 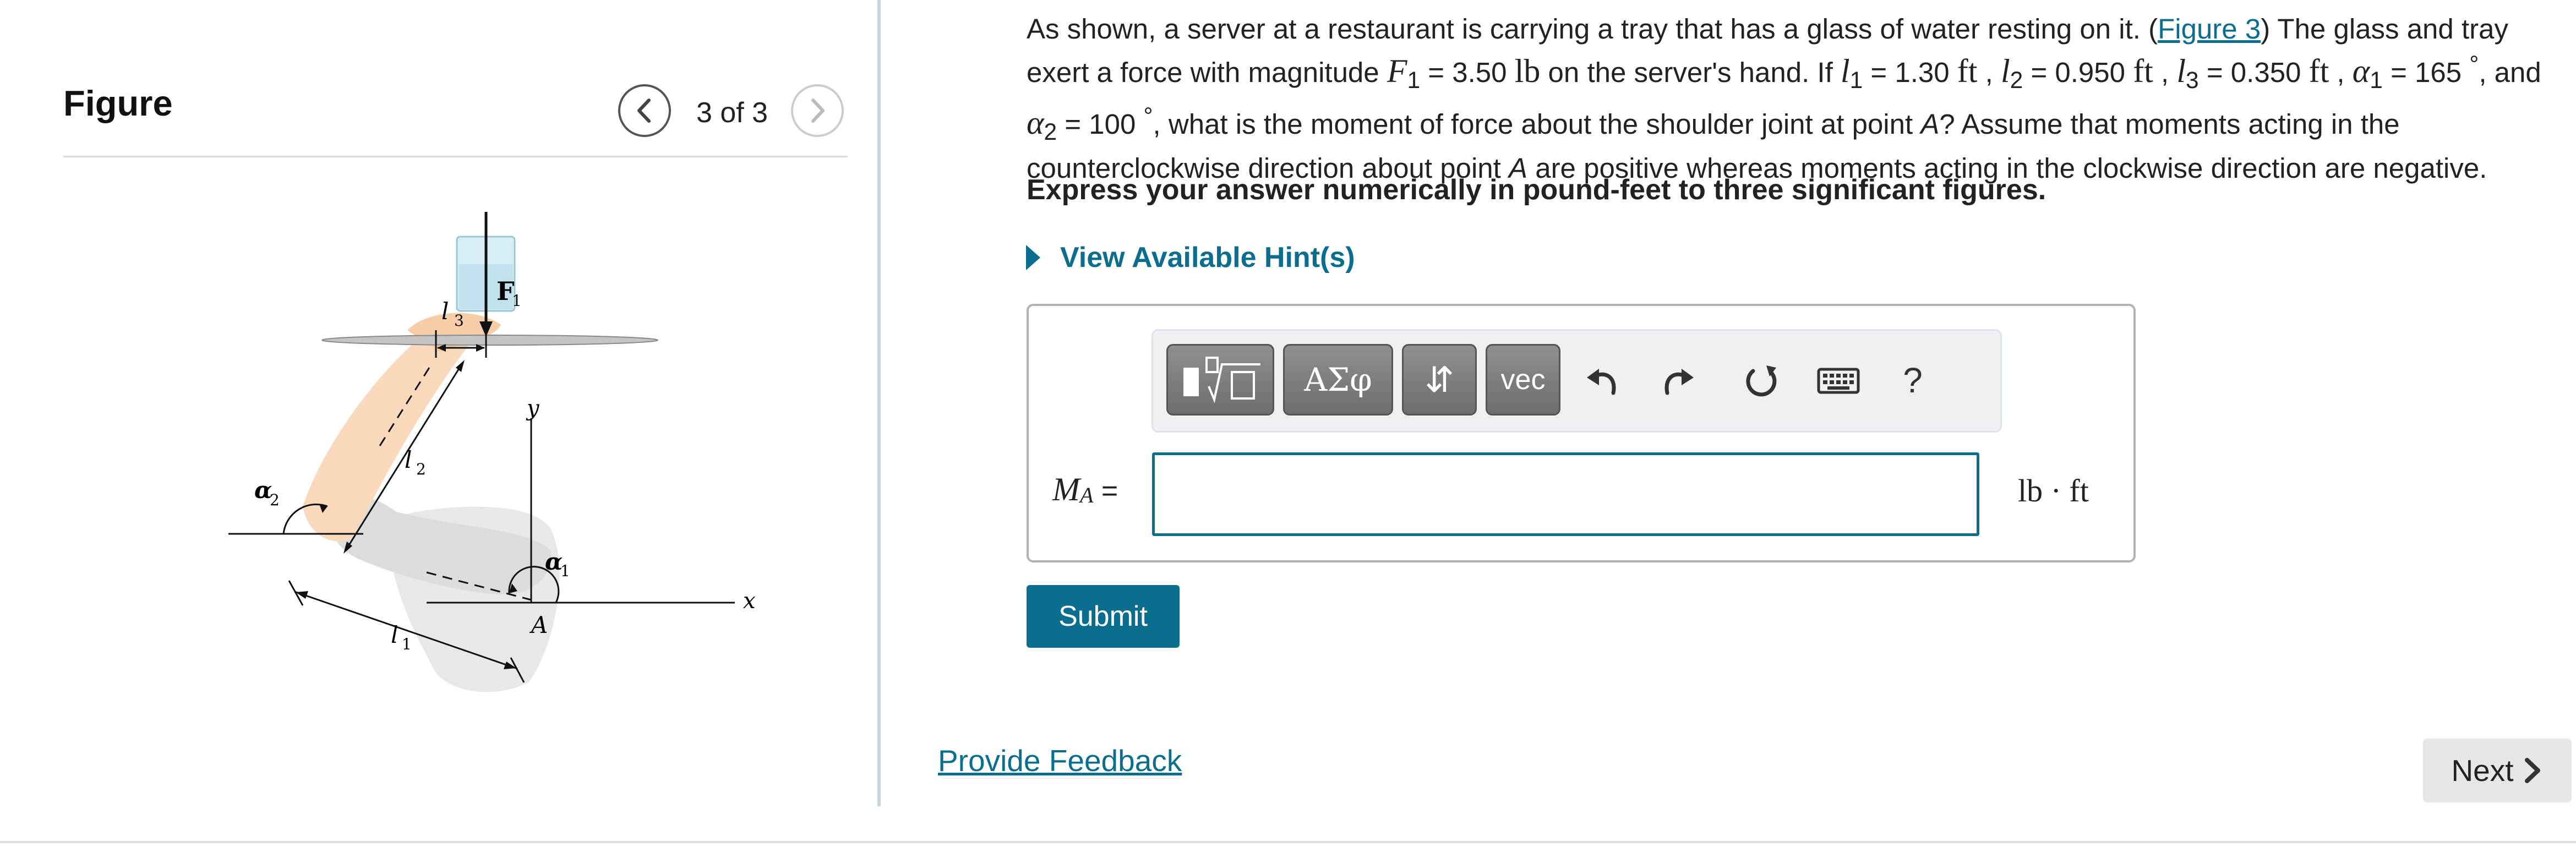 What do you see at coordinates (456, 156) in the screenshot?
I see `figure-divider` at bounding box center [456, 156].